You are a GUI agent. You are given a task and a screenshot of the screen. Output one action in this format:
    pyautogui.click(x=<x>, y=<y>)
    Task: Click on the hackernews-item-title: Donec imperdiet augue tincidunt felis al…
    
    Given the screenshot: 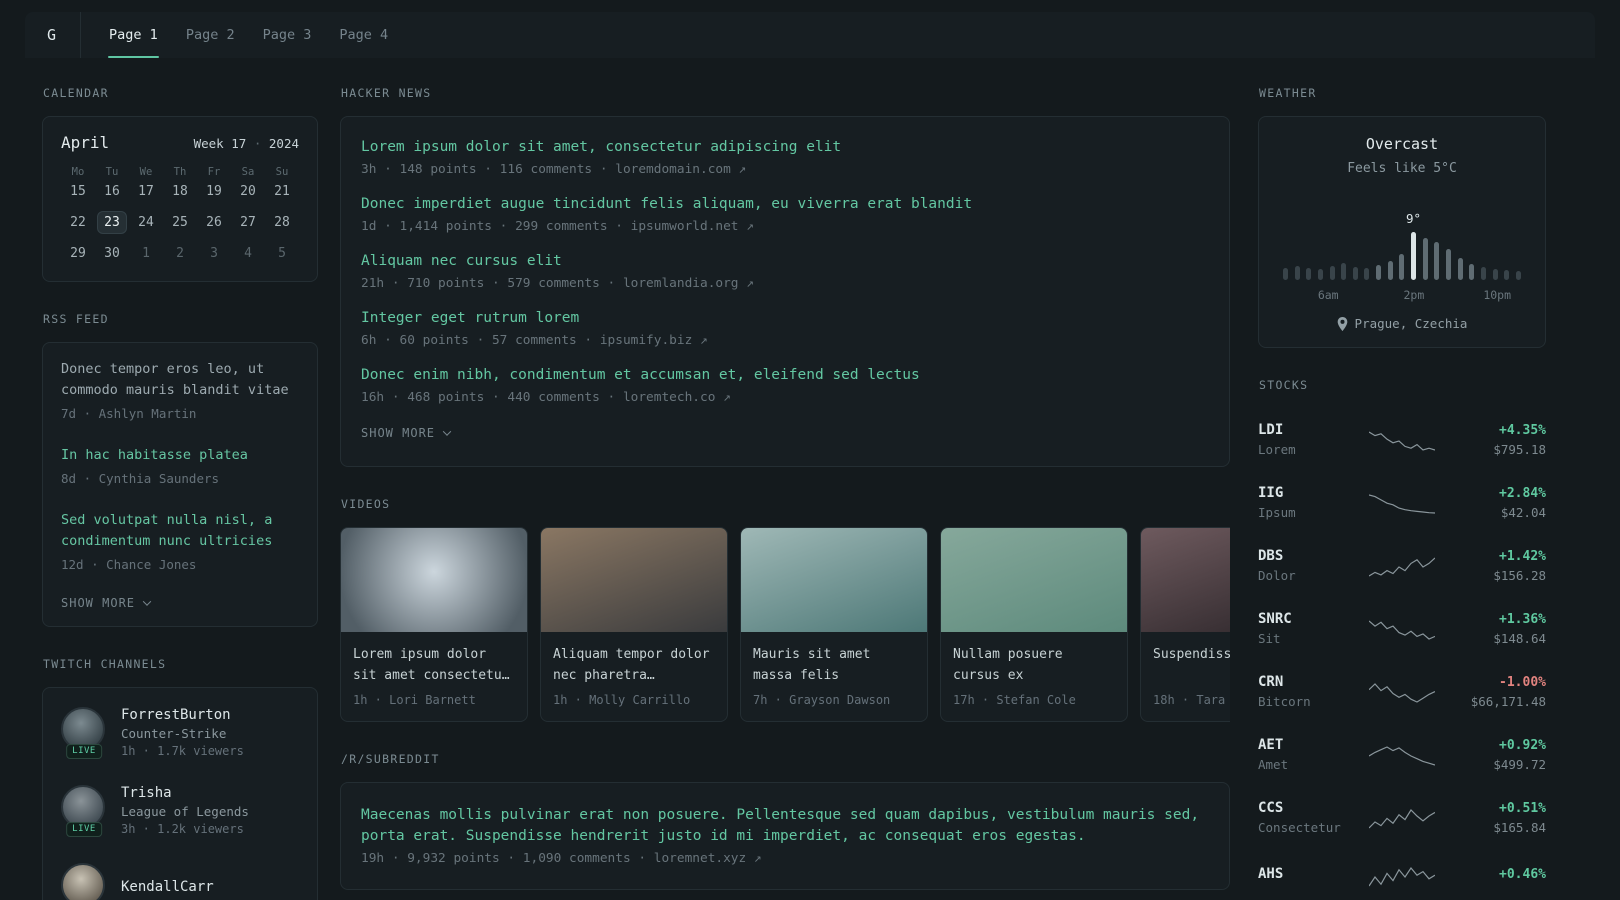 What is the action you would take?
    pyautogui.click(x=785, y=204)
    